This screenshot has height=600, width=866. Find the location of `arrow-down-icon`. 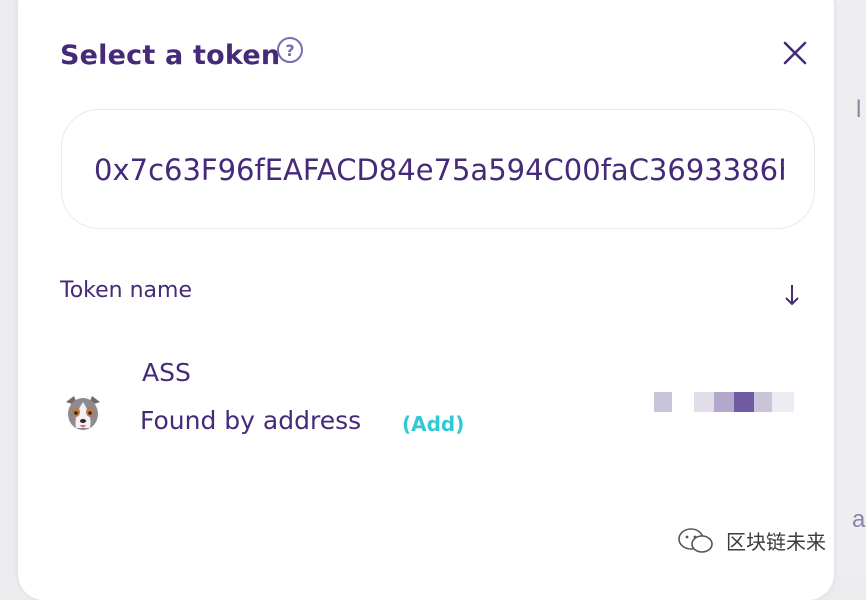

arrow-down-icon is located at coordinates (792, 295).